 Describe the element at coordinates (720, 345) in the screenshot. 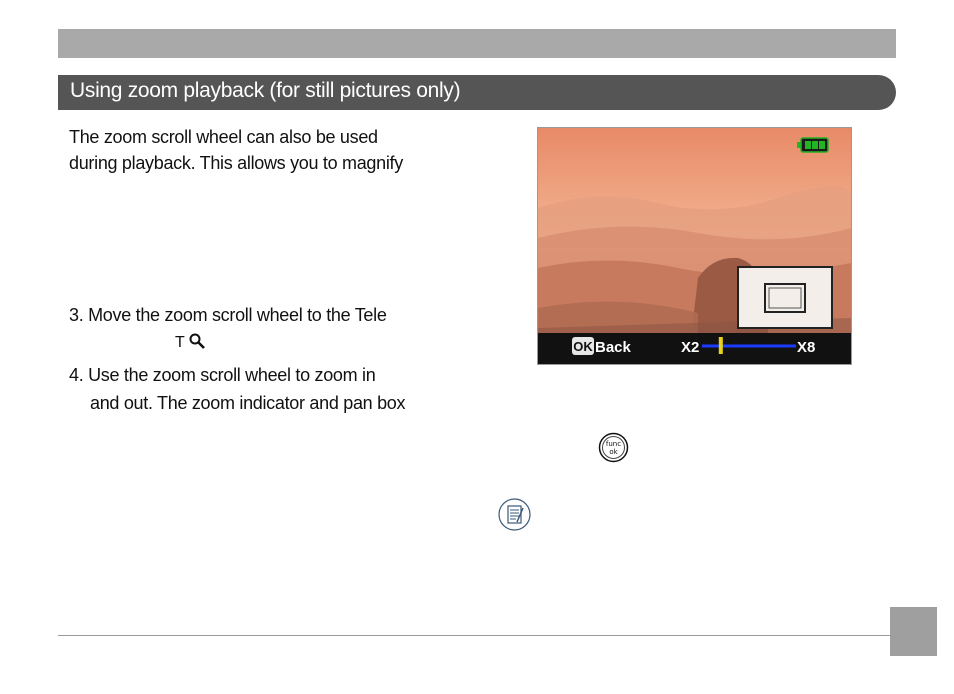

I see `zoom-level-marker` at that location.